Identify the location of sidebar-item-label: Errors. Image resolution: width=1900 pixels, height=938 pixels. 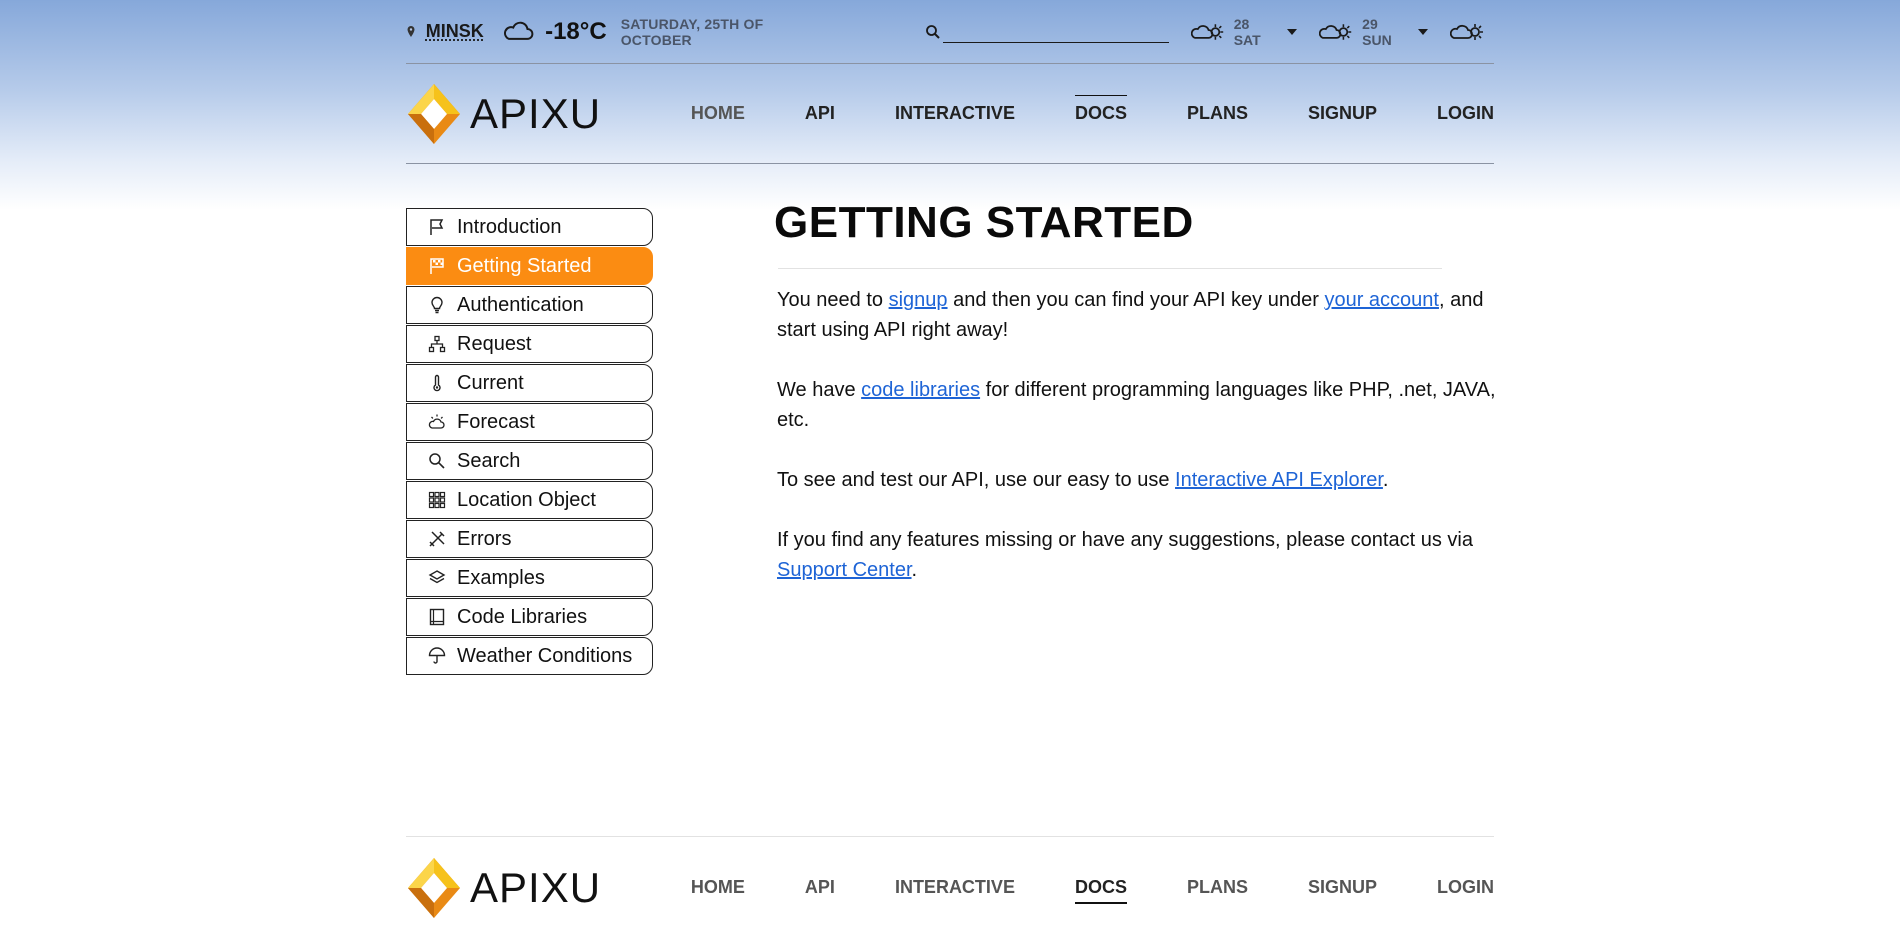
(484, 538).